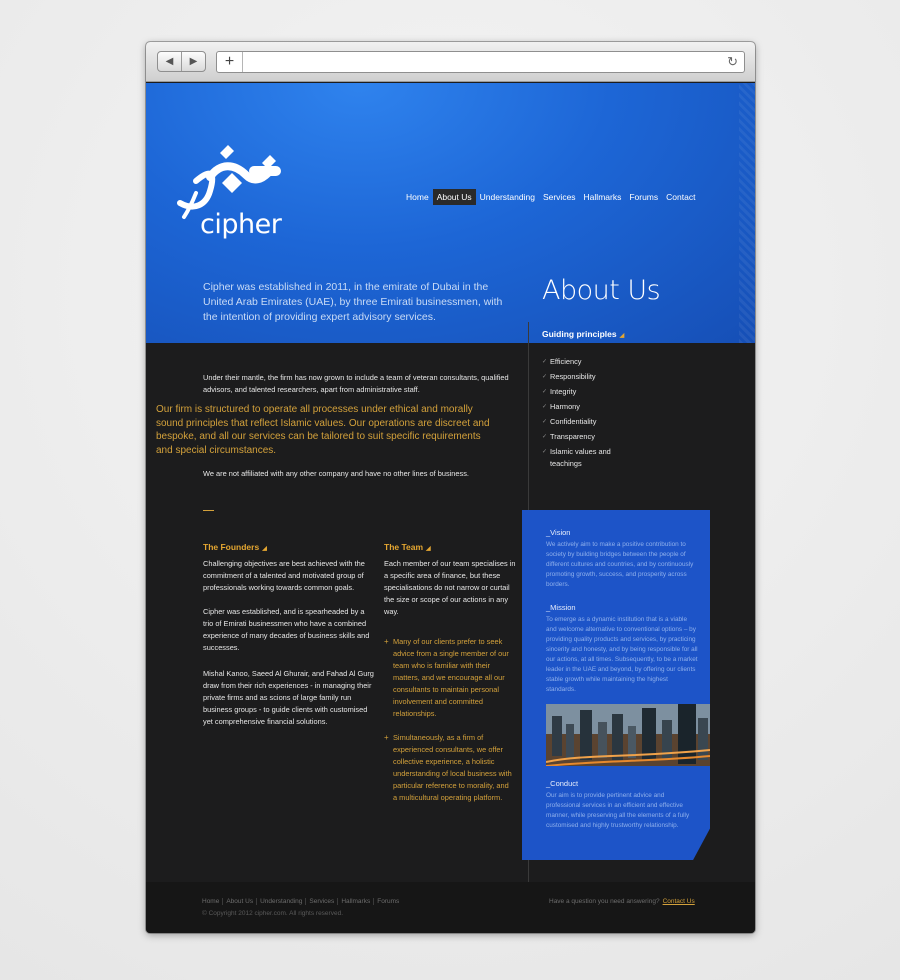 Image resolution: width=900 pixels, height=980 pixels. What do you see at coordinates (212, 901) in the screenshot?
I see `footer-link-home: Home` at bounding box center [212, 901].